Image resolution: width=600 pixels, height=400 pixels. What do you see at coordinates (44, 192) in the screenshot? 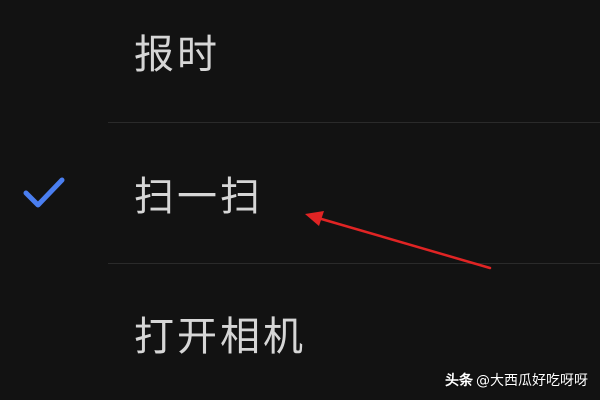
I see `check-icon` at bounding box center [44, 192].